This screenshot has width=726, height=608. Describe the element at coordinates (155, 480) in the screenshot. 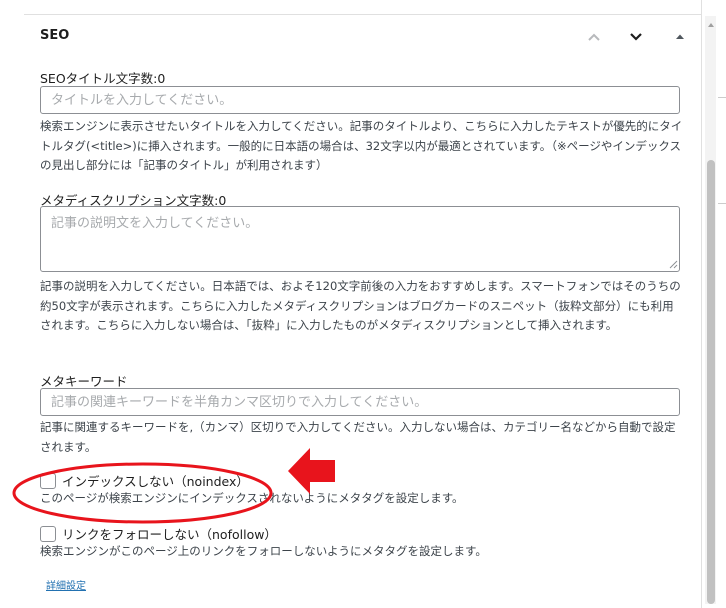

I see `noindex-label: インデックスしない（noindex）` at that location.